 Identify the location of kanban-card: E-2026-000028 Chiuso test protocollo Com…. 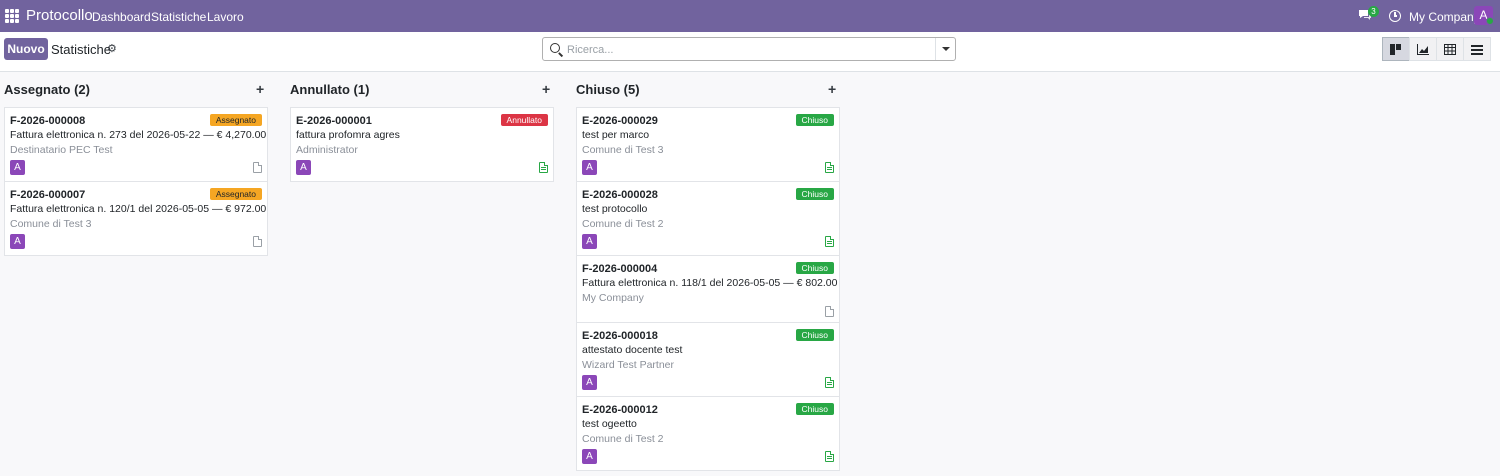
(708, 218).